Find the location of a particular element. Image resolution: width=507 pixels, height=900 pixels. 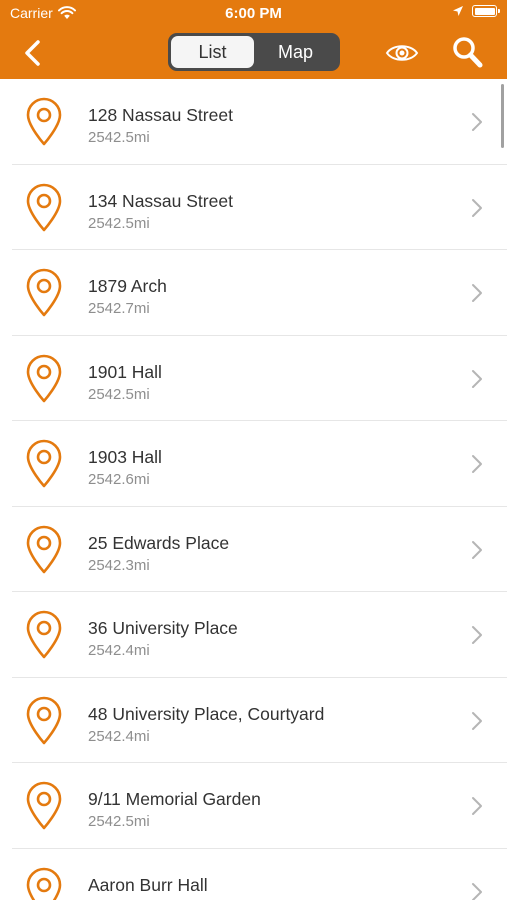

location-name: Aaron Burr Hall is located at coordinates (148, 884).